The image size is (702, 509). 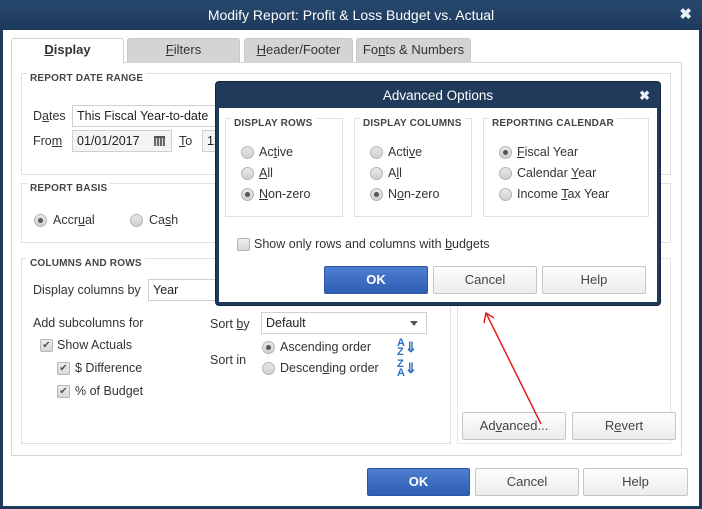 I want to click on tab-display: Display, so click(x=67, y=51).